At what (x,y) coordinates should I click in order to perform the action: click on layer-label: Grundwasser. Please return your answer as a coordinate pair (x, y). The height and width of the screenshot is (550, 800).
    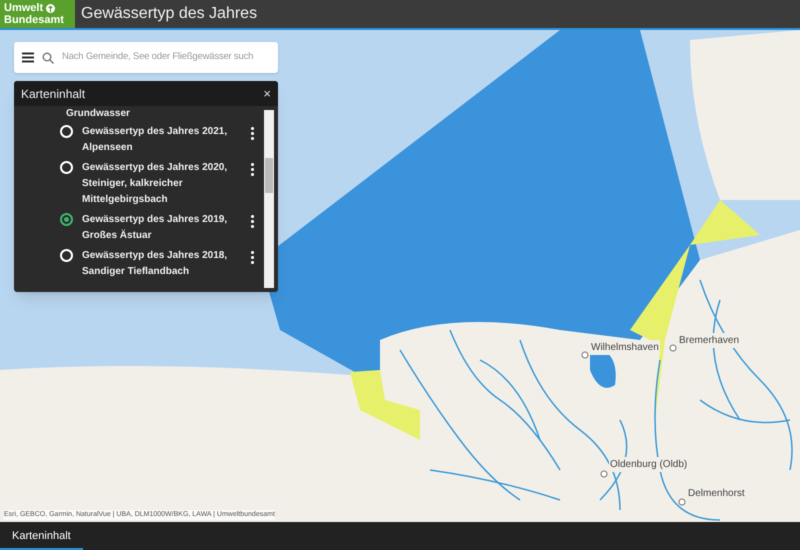
    Looking at the image, I should click on (98, 113).